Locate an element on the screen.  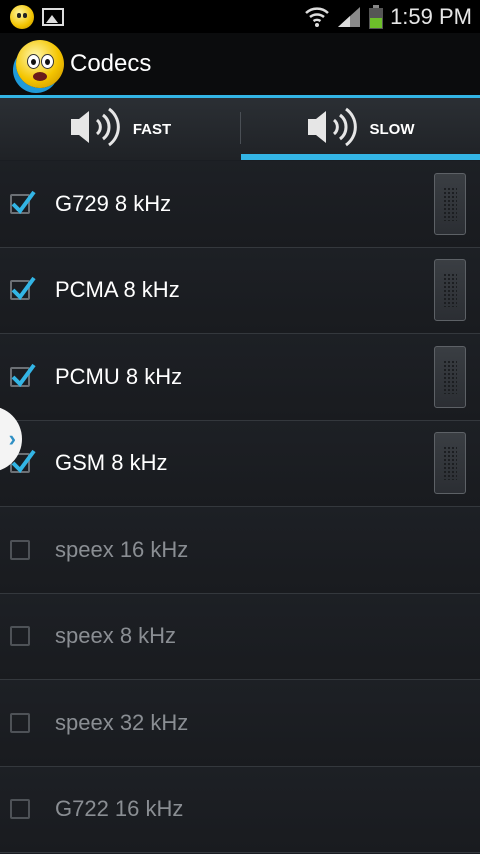
codec-label: GSM 8 kHz is located at coordinates (111, 463).